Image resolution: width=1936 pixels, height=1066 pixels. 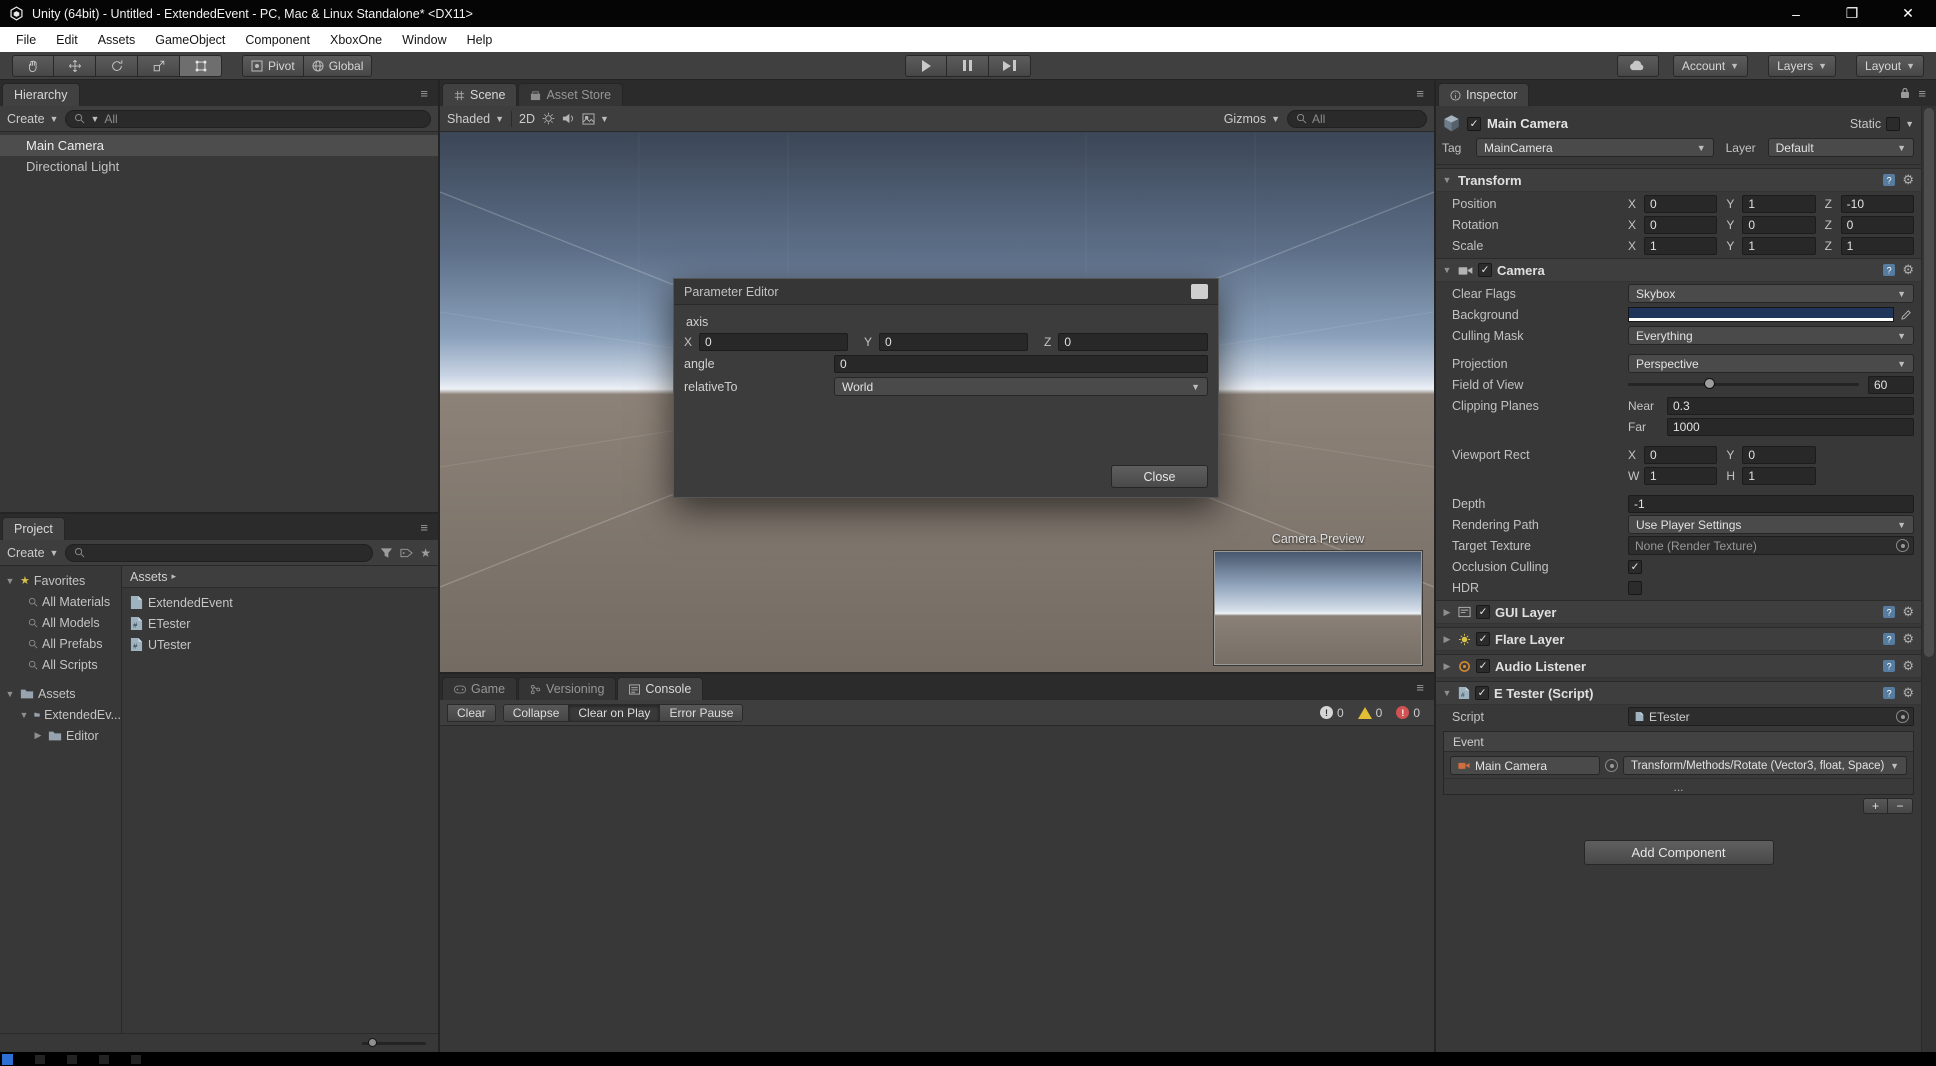 I want to click on flare-layer-enabled-checkbox, so click(x=1483, y=639).